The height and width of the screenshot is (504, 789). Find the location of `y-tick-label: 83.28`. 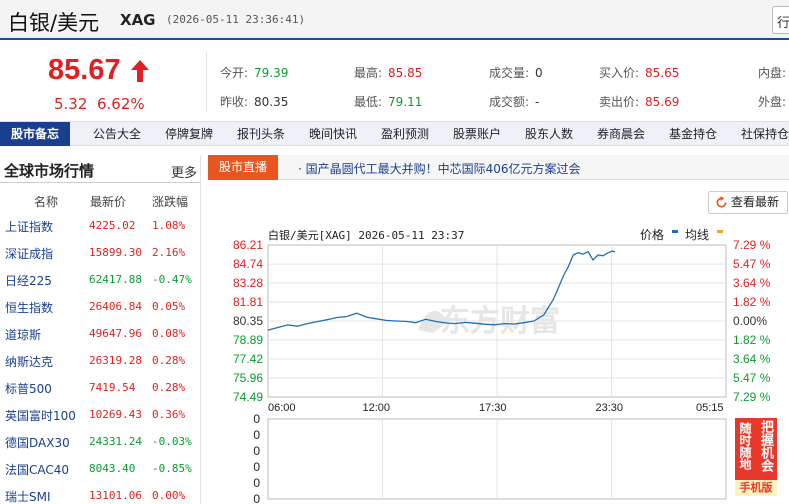

y-tick-label: 83.28 is located at coordinates (248, 283).